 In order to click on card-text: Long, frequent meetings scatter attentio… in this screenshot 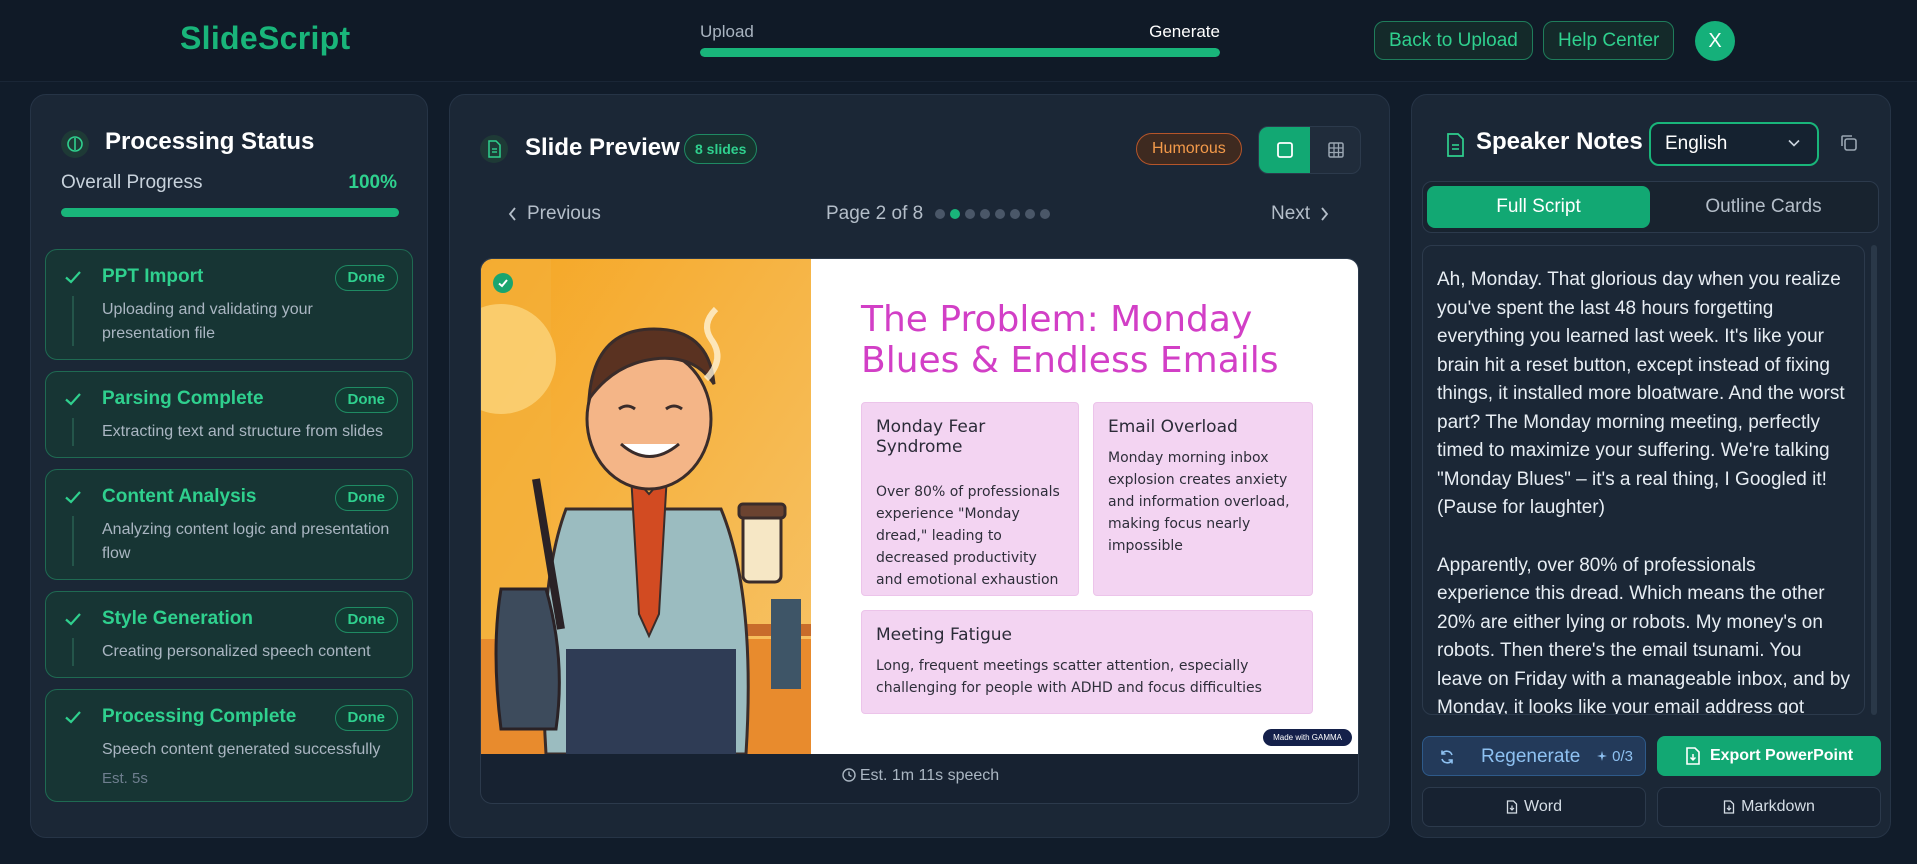, I will do `click(1069, 677)`.